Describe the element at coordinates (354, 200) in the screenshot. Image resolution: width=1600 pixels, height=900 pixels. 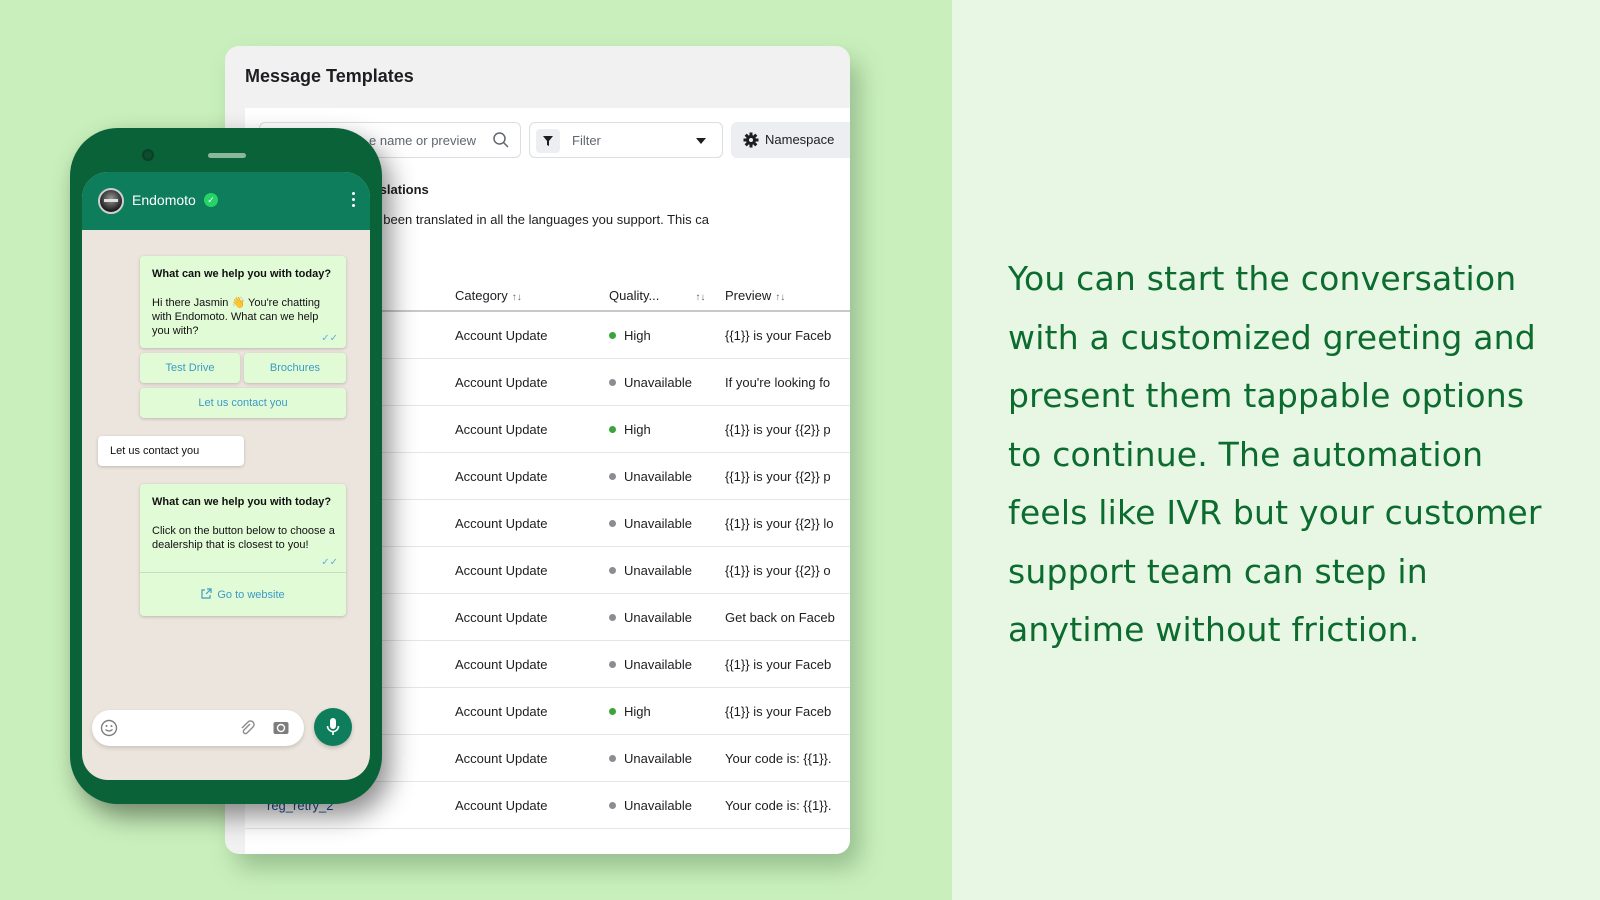
I see `more-options-icon` at that location.